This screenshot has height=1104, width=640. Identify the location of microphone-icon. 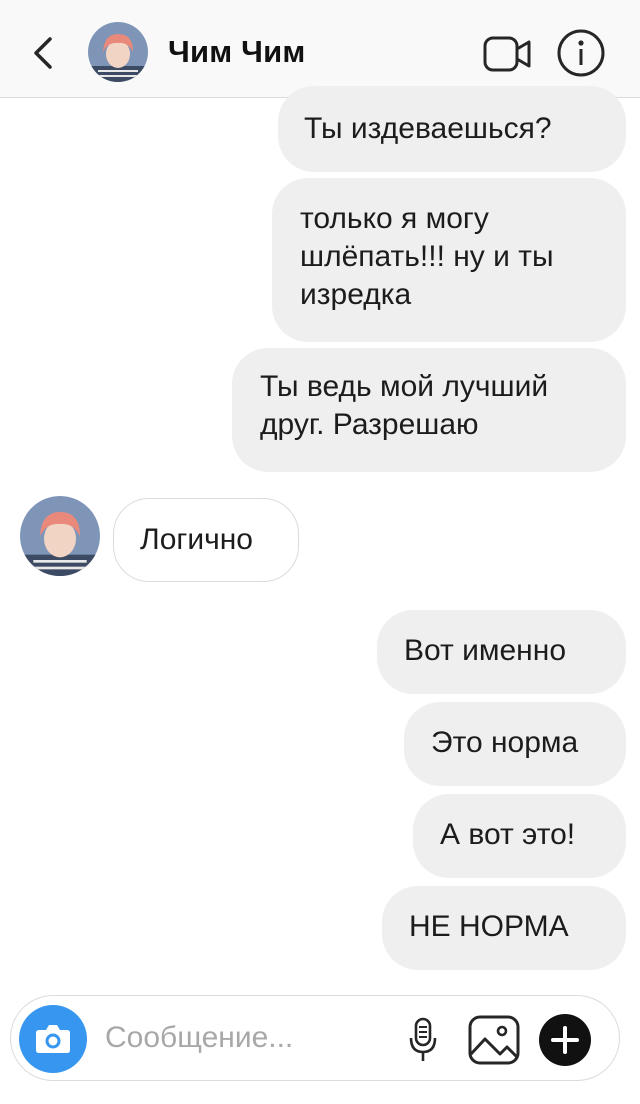
(423, 1039).